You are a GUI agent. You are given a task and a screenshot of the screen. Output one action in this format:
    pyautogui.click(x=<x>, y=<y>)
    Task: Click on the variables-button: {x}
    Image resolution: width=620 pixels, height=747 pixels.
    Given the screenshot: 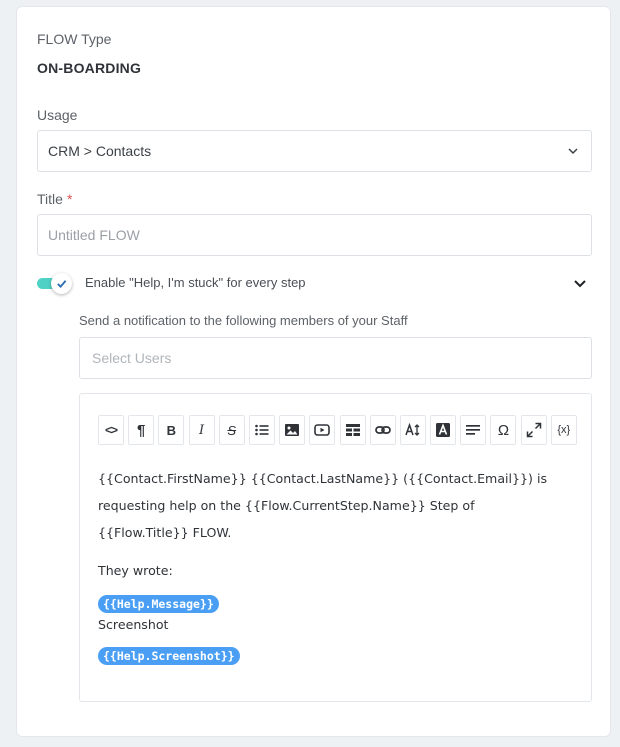 What is the action you would take?
    pyautogui.click(x=563, y=430)
    